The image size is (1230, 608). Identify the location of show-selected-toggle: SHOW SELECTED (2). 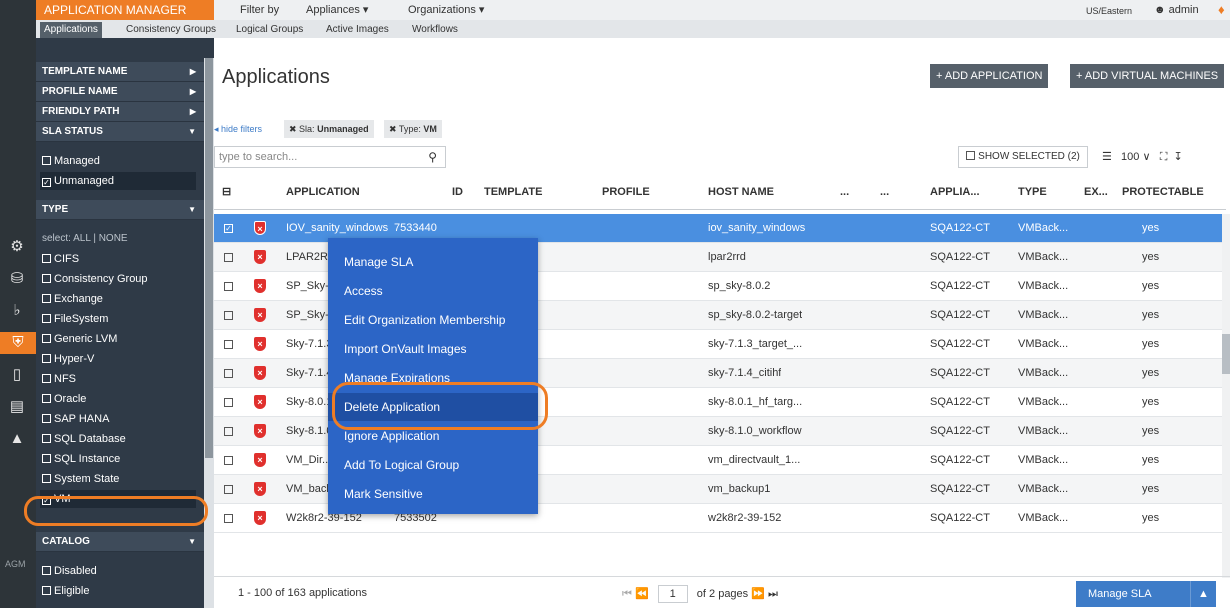
(1023, 157).